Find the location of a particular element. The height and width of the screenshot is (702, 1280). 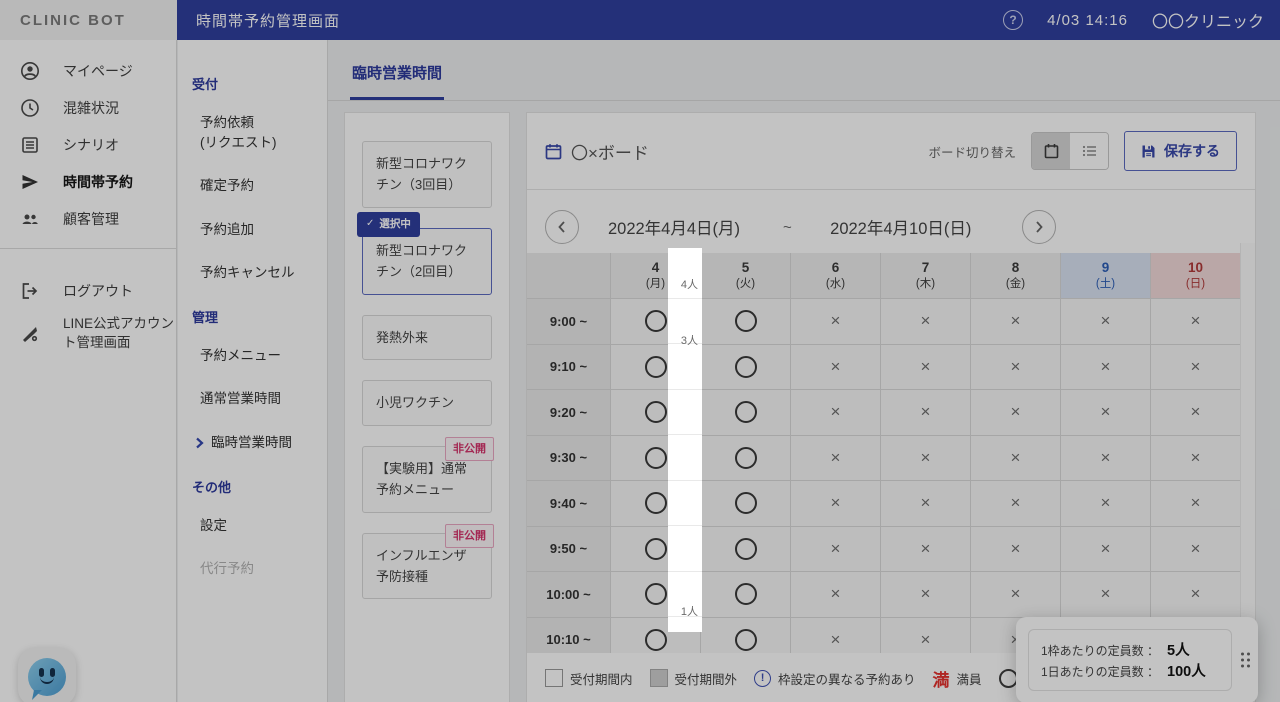

capacity-label: 3人 is located at coordinates (689, 341).